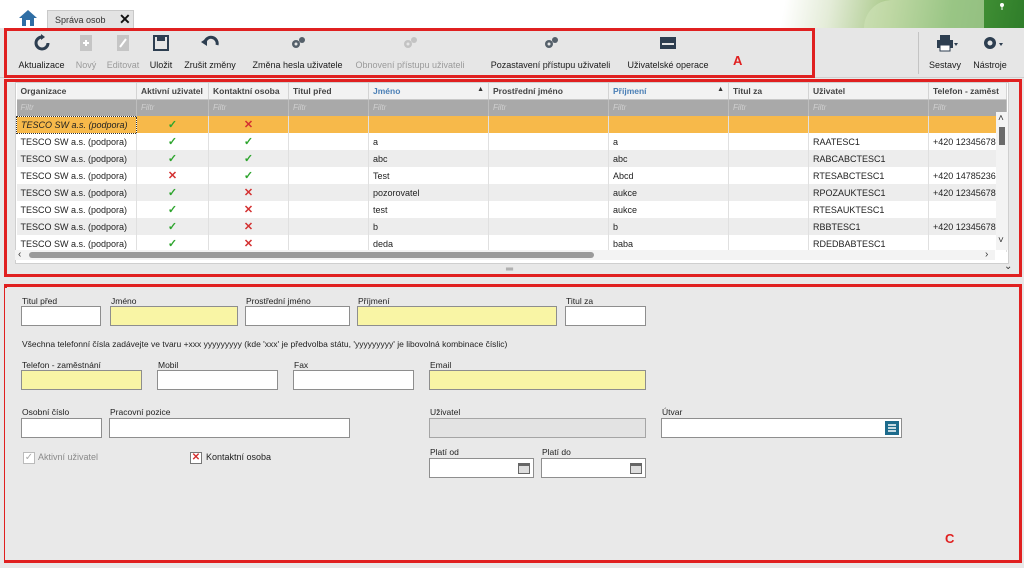 The width and height of the screenshot is (1024, 568). I want to click on titul-pred-input, so click(61, 316).